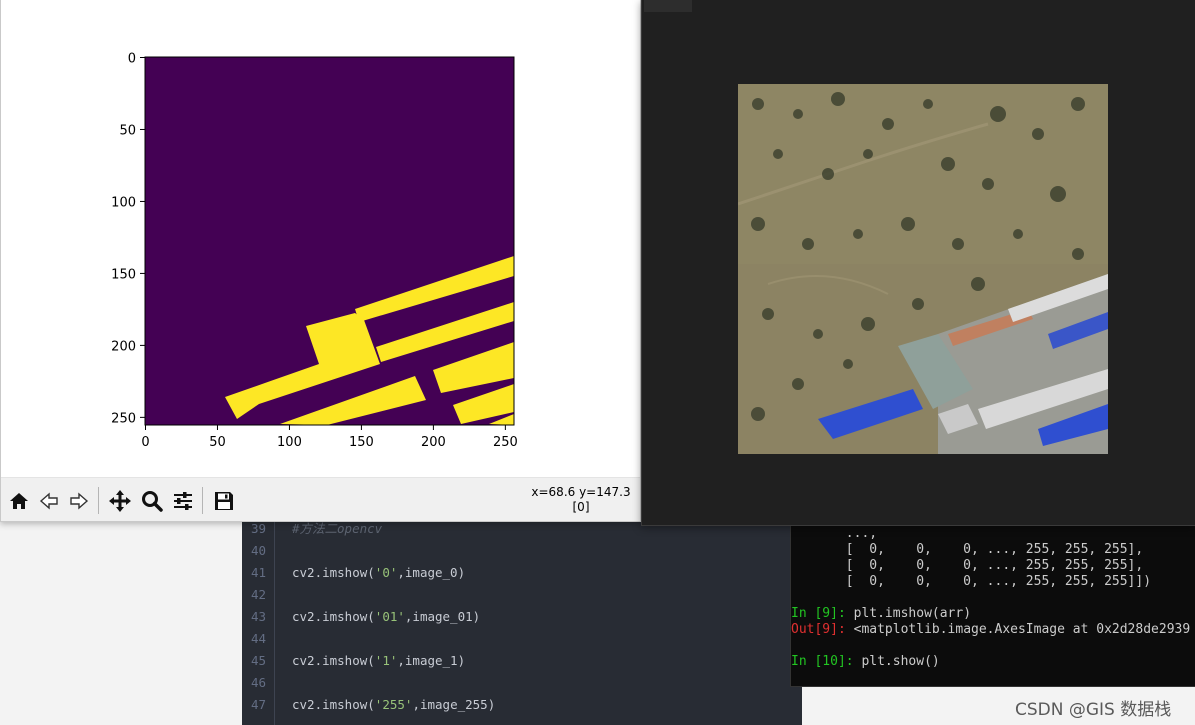  Describe the element at coordinates (394, 704) in the screenshot. I see `code-text: cv2.imshow('255',image_255)` at that location.